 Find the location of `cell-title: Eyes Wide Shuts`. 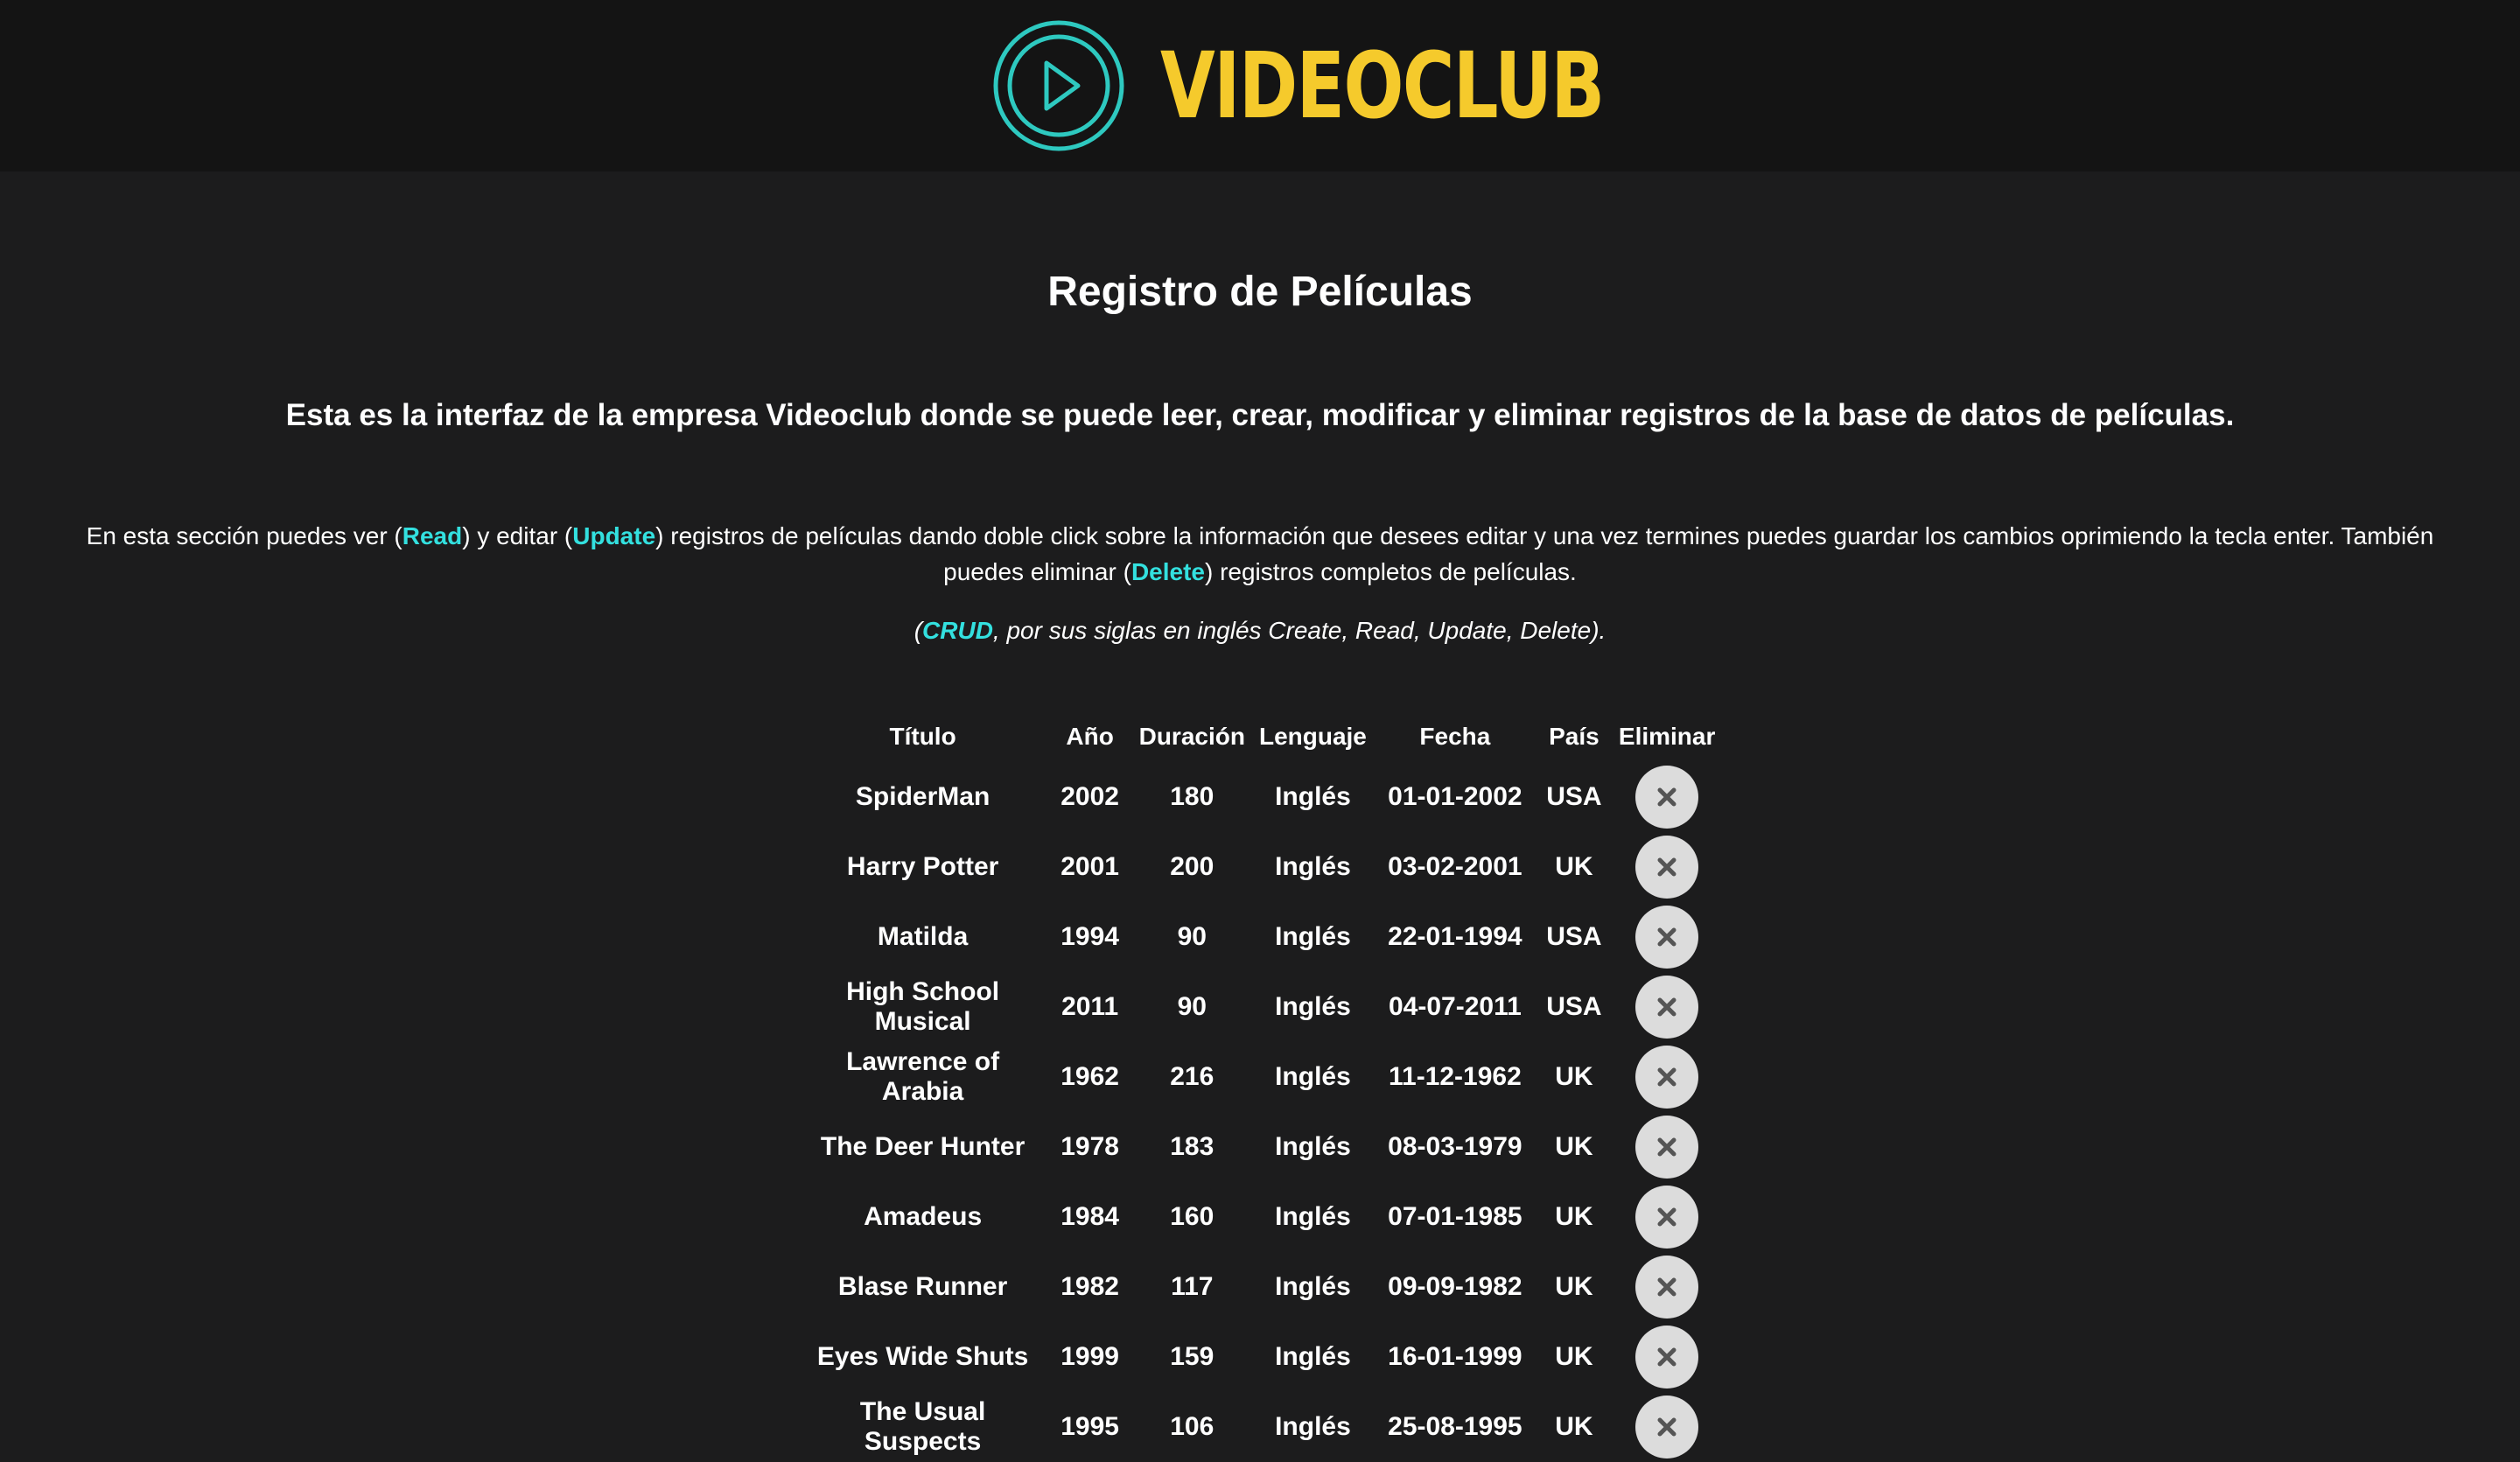

cell-title: Eyes Wide Shuts is located at coordinates (923, 1357).